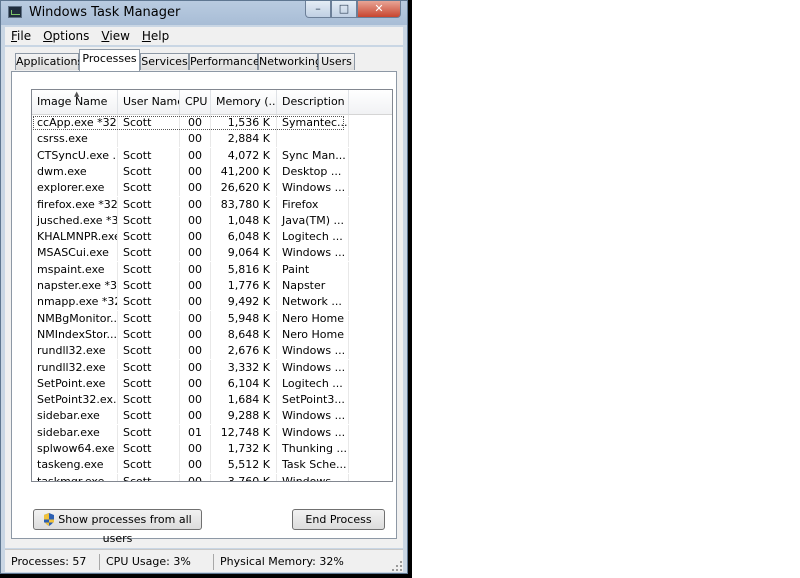 This screenshot has width=800, height=578. Describe the element at coordinates (75, 302) in the screenshot. I see `row-image-name: nmapp.exe *32` at that location.